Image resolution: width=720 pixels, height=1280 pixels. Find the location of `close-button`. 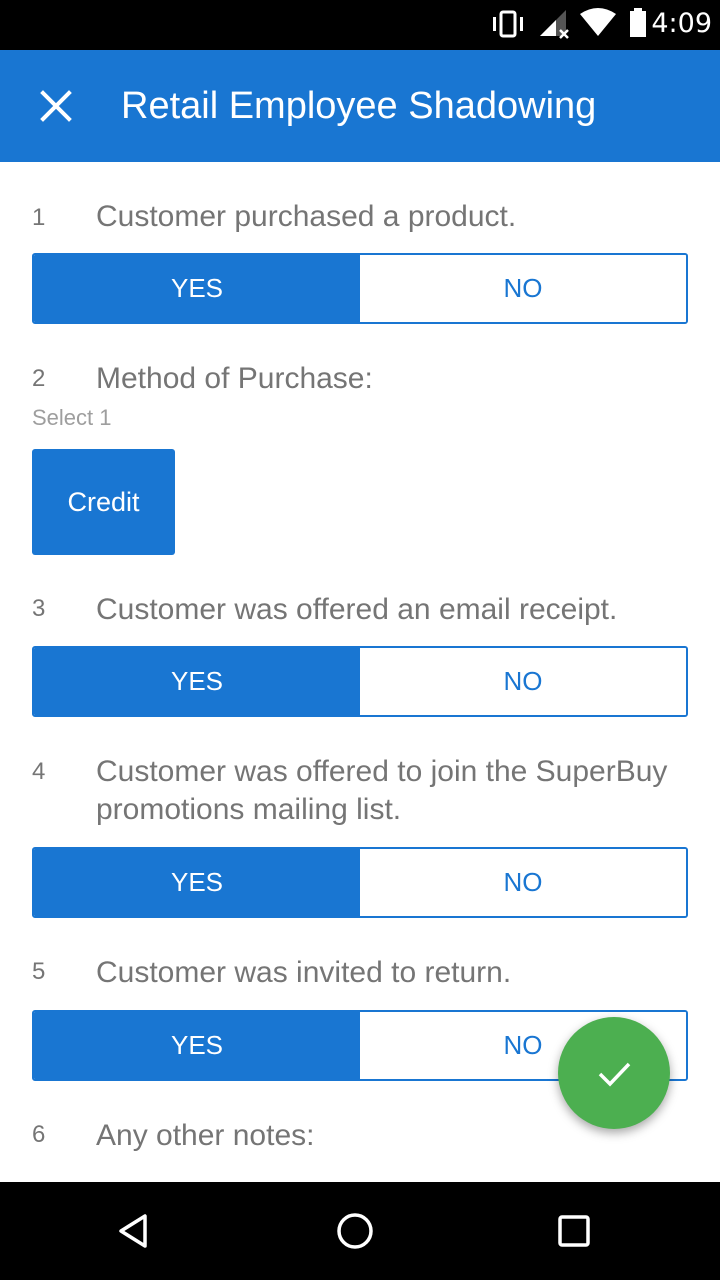

close-button is located at coordinates (56, 106).